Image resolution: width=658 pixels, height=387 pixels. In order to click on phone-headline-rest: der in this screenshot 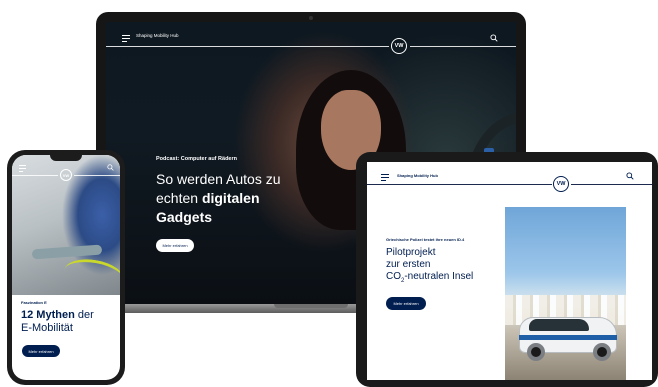, I will do `click(85, 315)`.